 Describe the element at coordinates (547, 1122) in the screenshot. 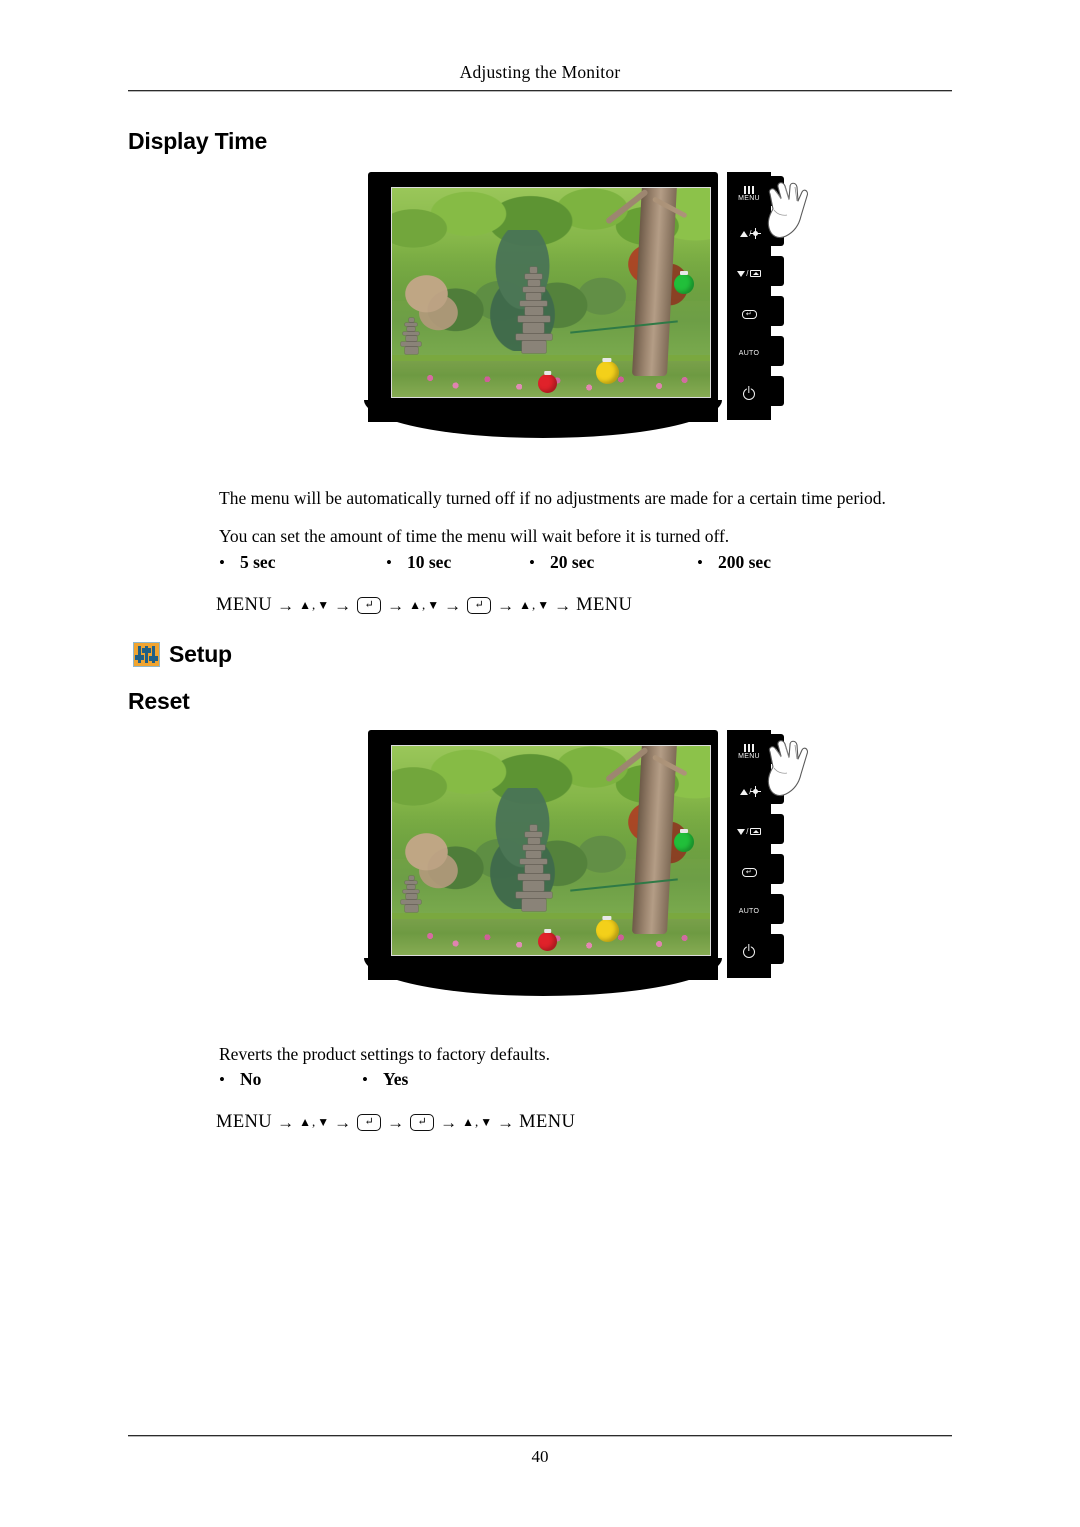

I see `sequence-end: MENU` at that location.